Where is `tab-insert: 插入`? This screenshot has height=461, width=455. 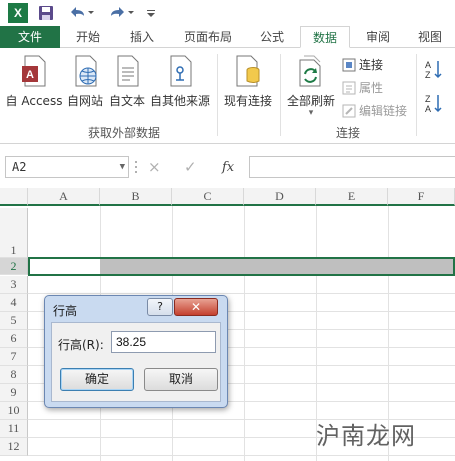
tab-insert: 插入 is located at coordinates (142, 37).